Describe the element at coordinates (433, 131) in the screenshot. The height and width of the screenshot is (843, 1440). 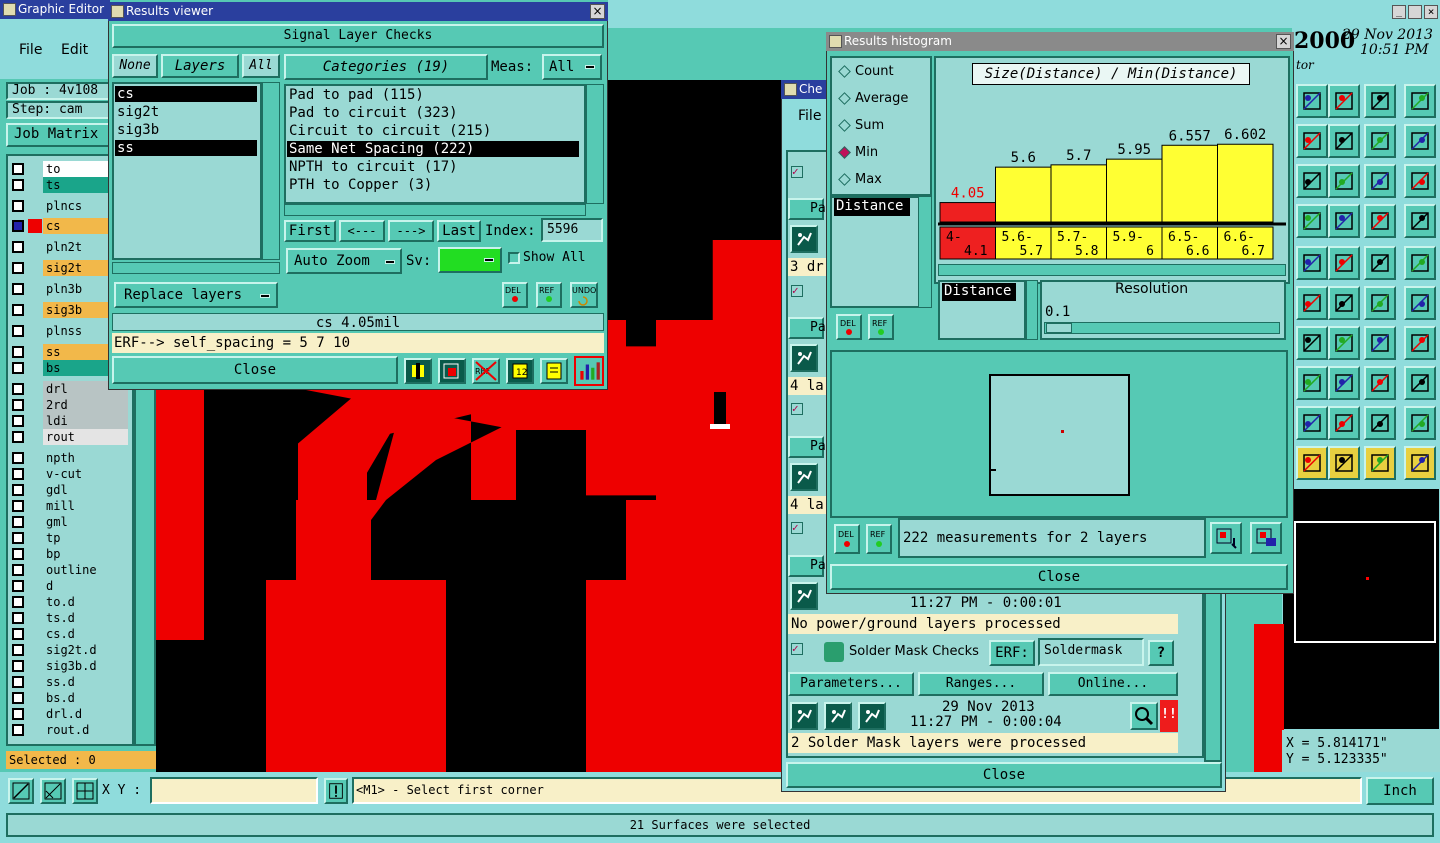
I see `category-item: Circuit to circuit (215)` at that location.